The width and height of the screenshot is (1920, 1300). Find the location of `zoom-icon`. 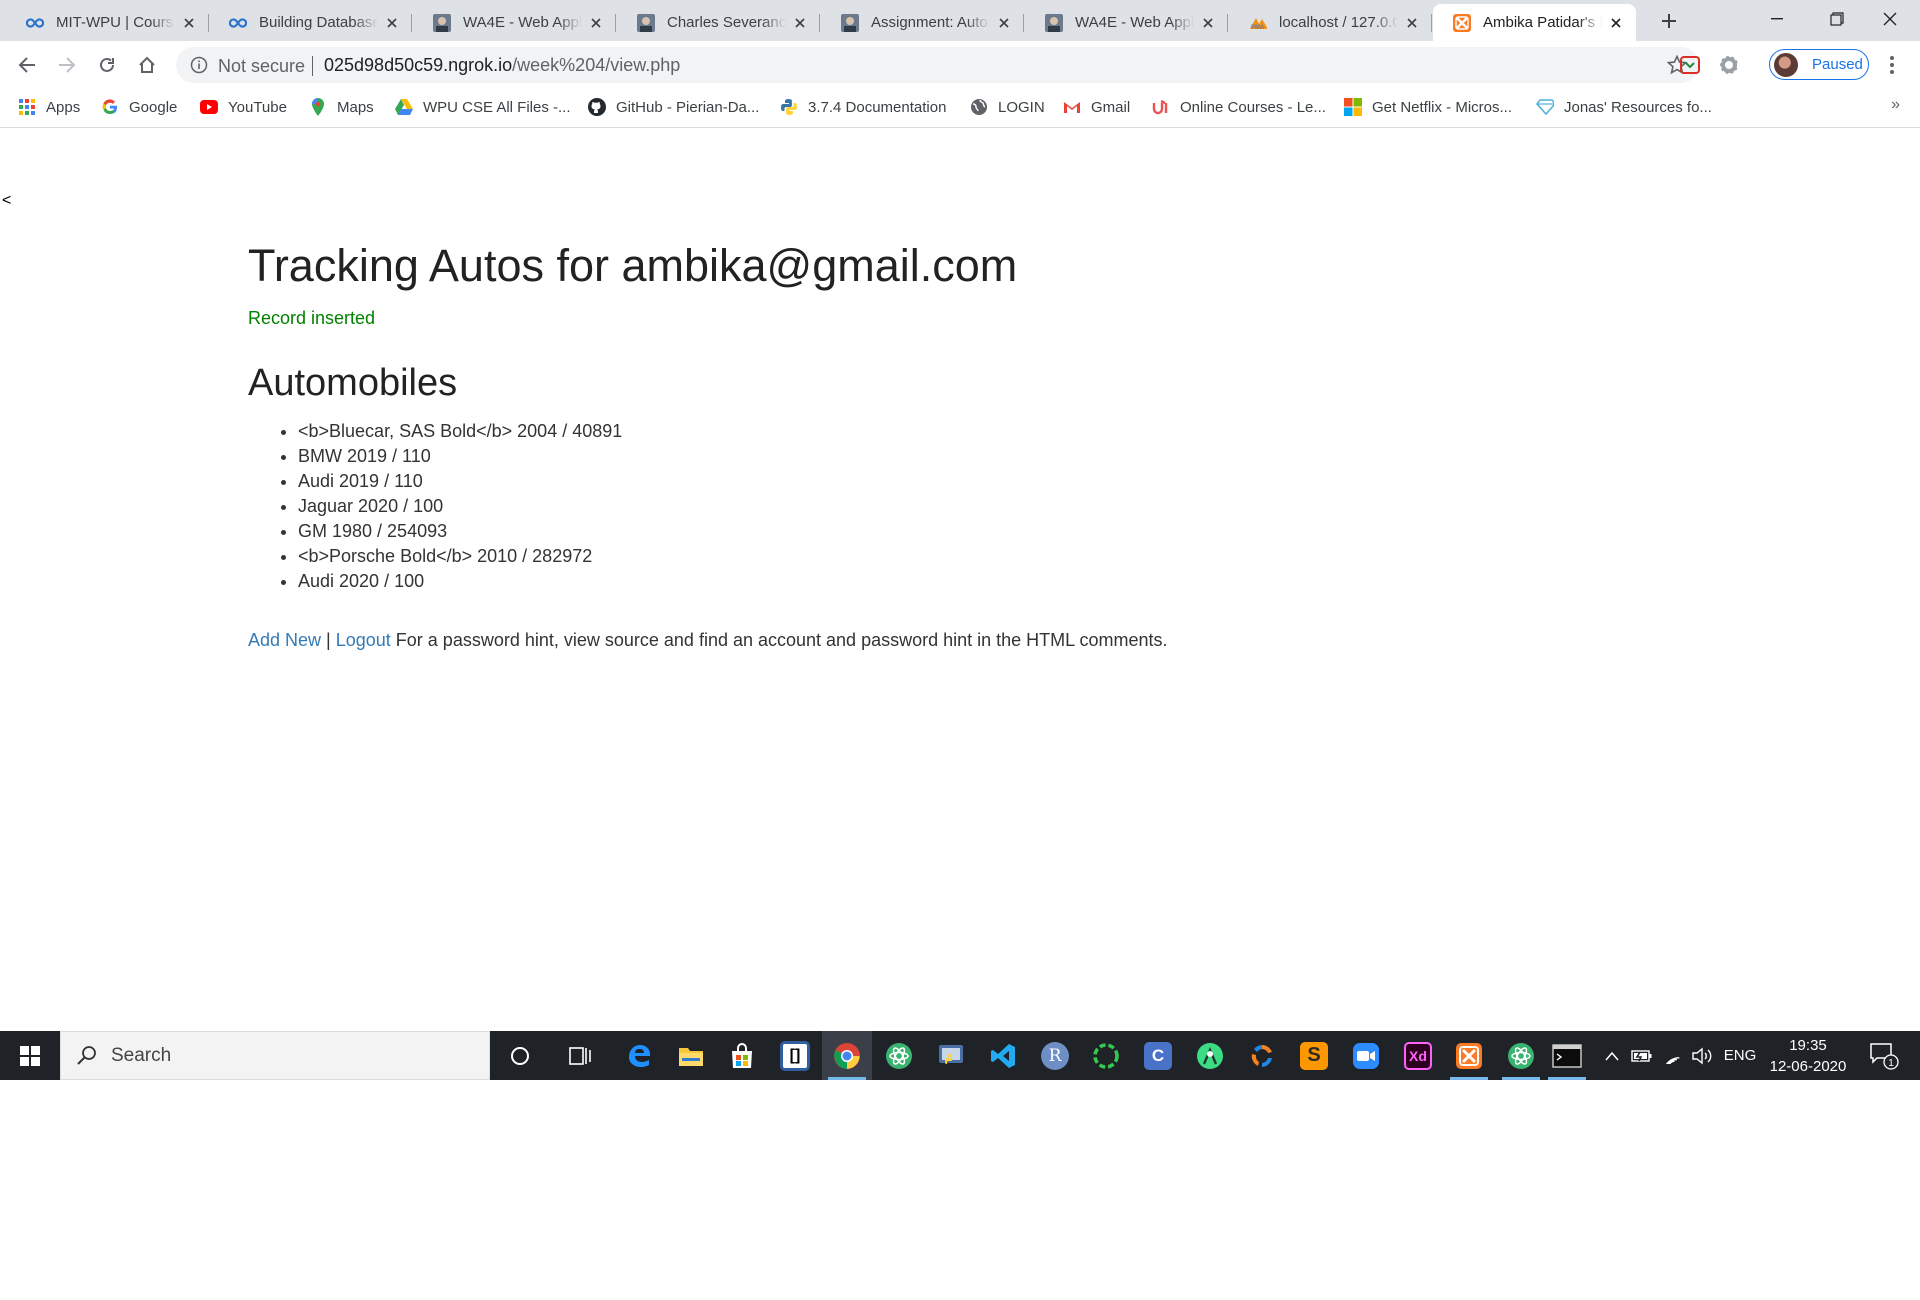

zoom-icon is located at coordinates (1366, 1055).